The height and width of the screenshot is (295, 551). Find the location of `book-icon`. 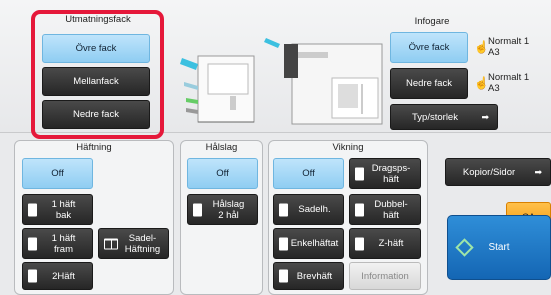

book-icon is located at coordinates (111, 243).